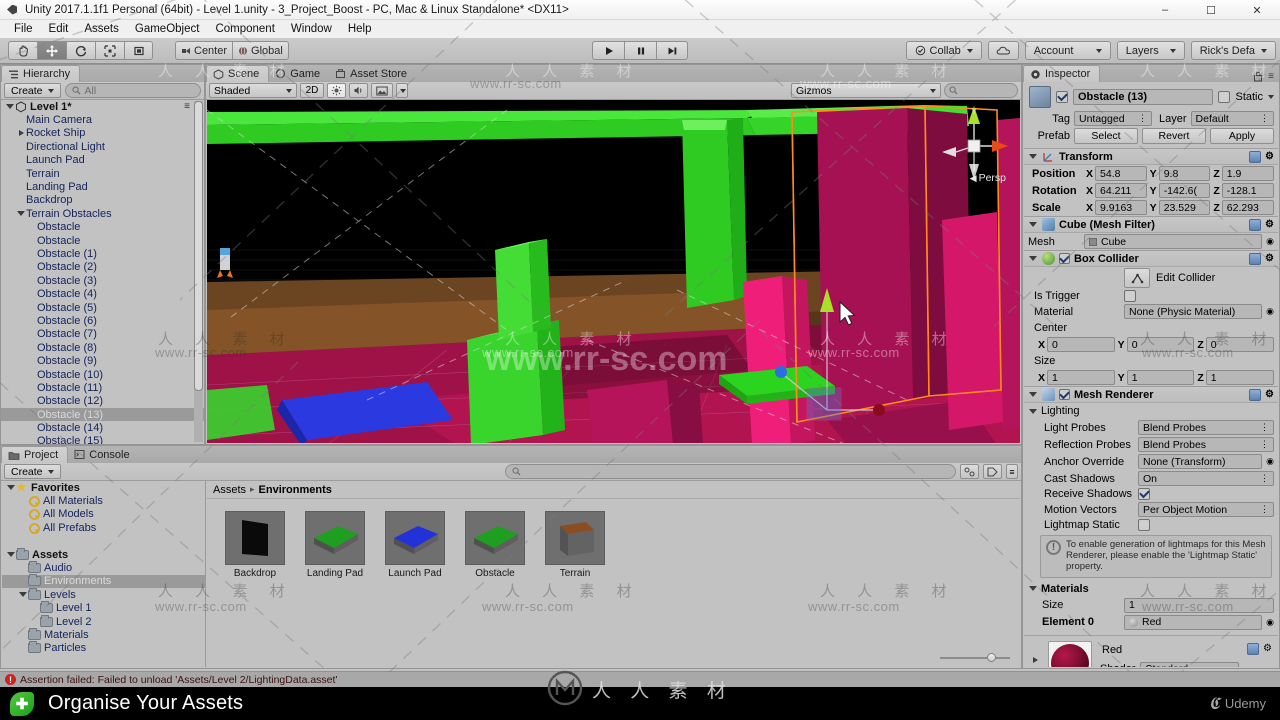 The image size is (1280, 720). I want to click on reflection-probes-dropdown: Blend Probes ⋮, so click(1206, 444).